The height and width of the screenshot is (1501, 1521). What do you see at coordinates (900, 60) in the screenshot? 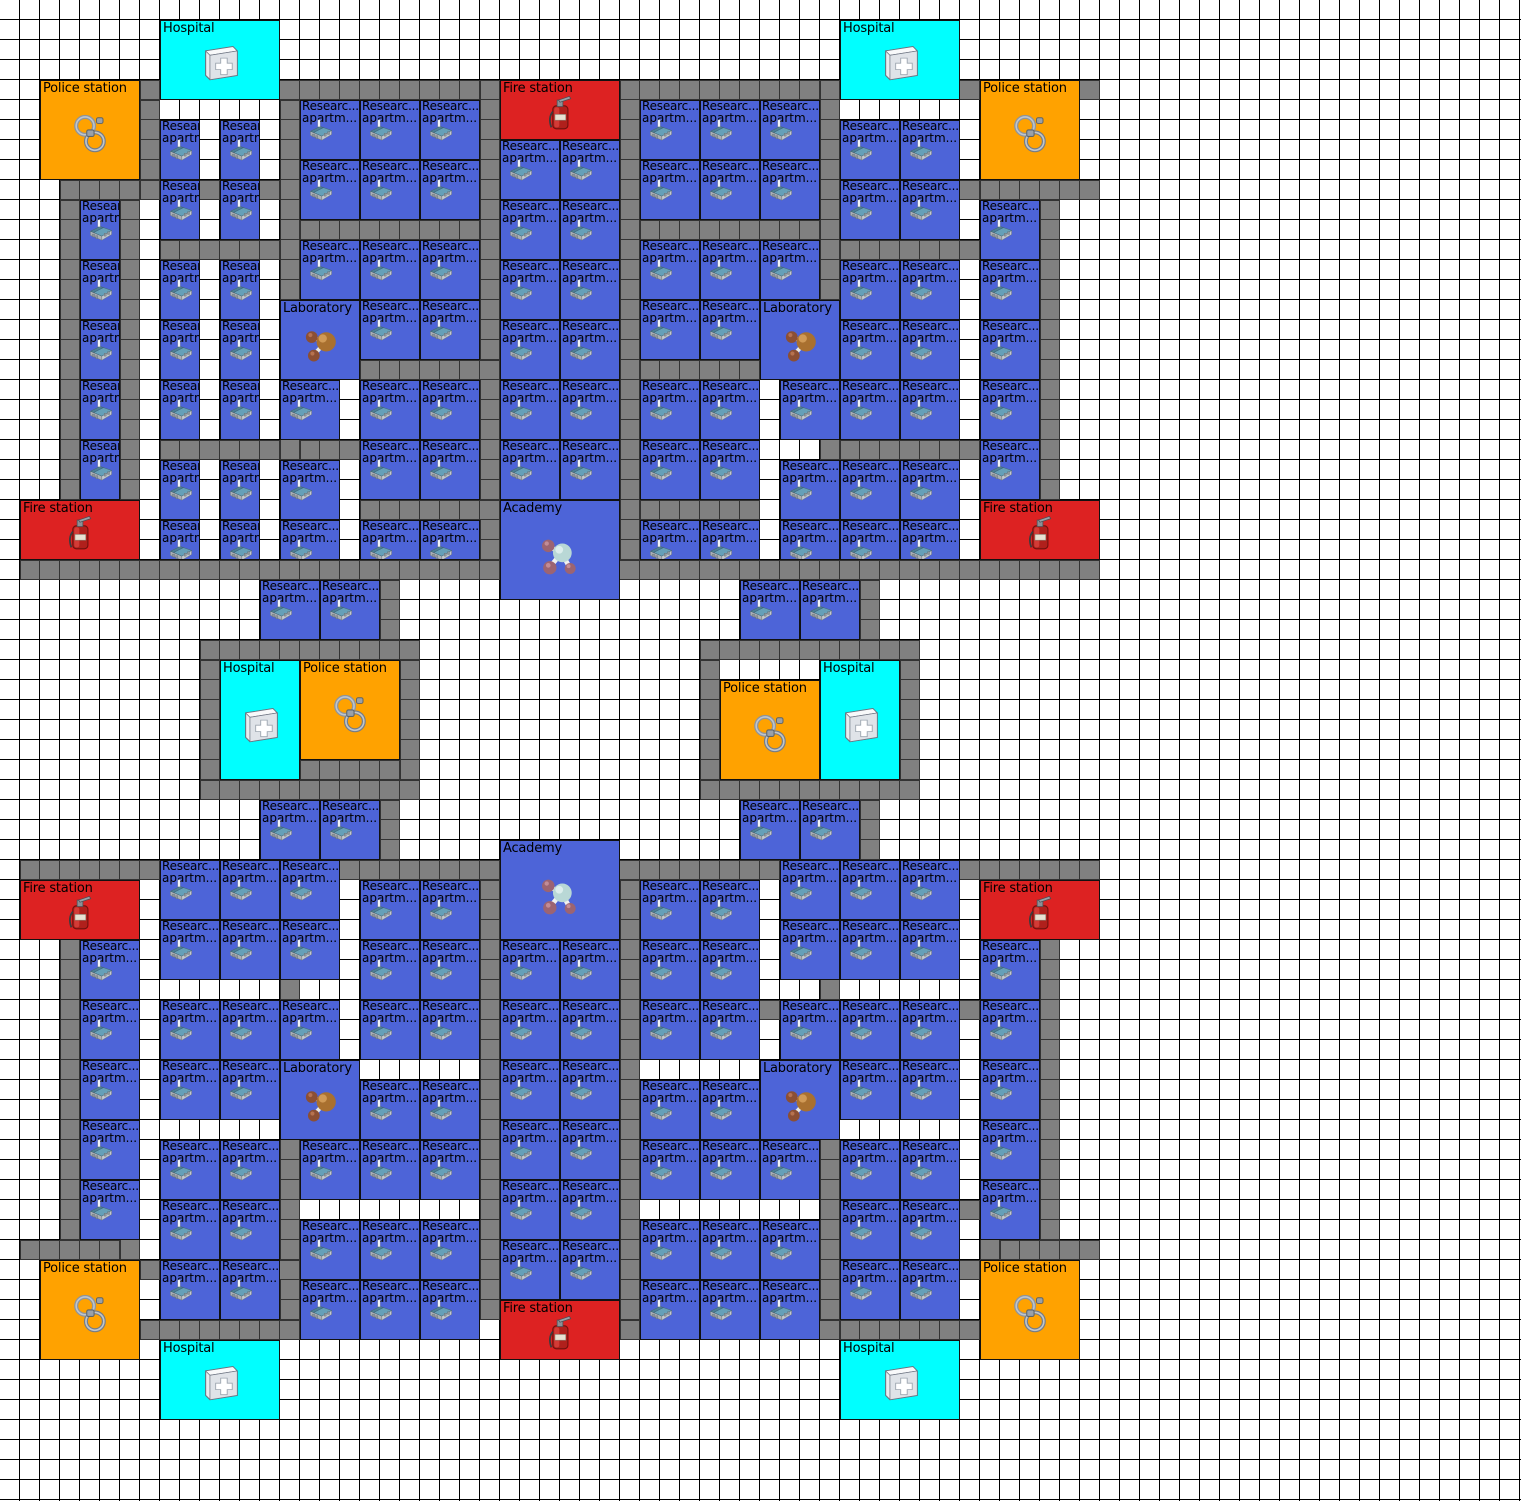
I see `building-hospital: Hospital` at bounding box center [900, 60].